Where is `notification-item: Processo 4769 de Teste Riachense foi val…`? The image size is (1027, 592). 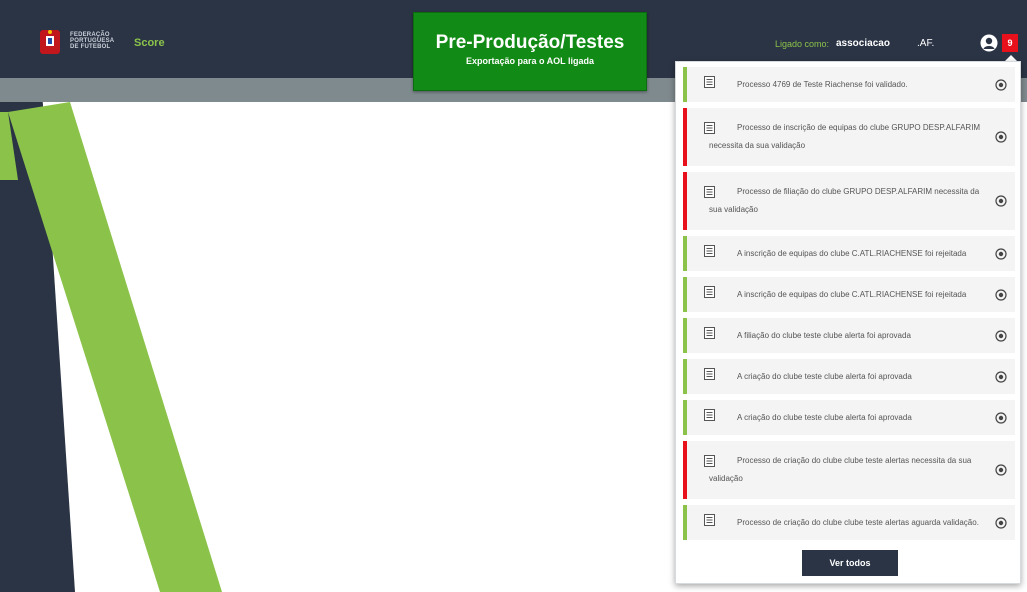
notification-item: Processo 4769 de Teste Riachense foi val… is located at coordinates (849, 84).